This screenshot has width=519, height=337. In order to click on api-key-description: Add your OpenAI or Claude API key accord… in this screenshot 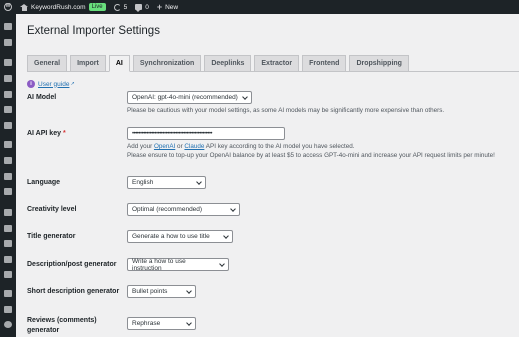, I will do `click(311, 147)`.